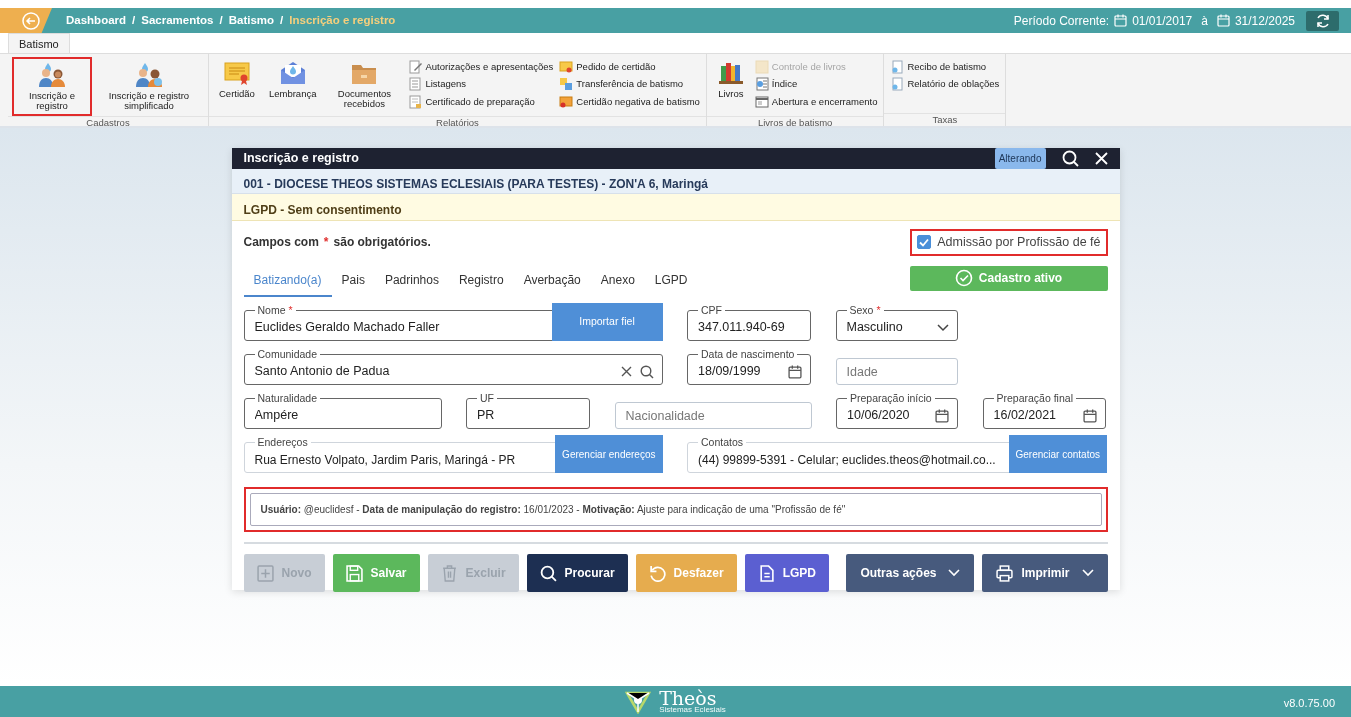  Describe the element at coordinates (891, 327) in the screenshot. I see `field-value: Masculino` at that location.